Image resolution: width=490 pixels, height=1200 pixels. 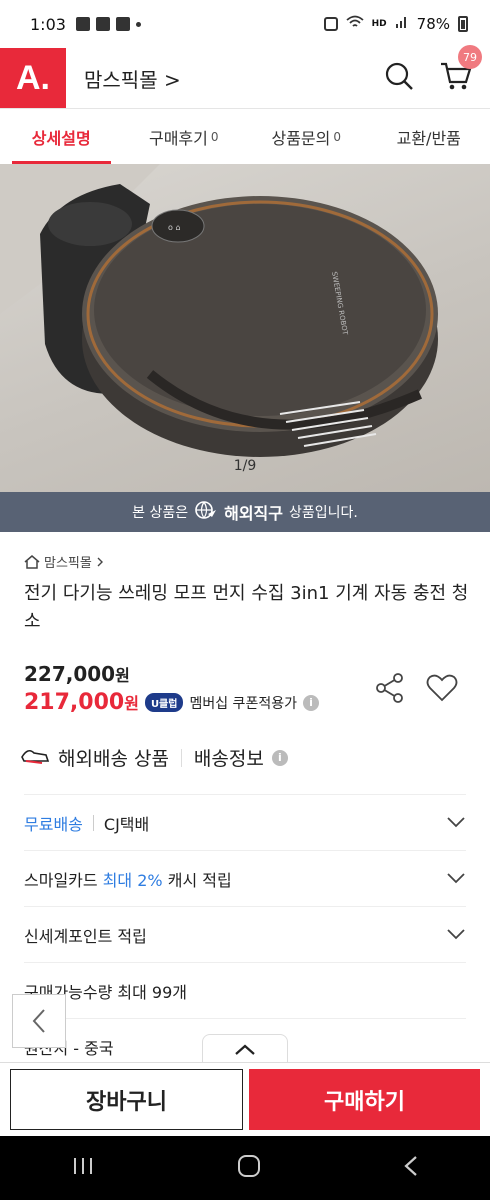 What do you see at coordinates (243, 703) in the screenshot?
I see `membership-coupon-text: 멤버십 쿠폰적용가` at bounding box center [243, 703].